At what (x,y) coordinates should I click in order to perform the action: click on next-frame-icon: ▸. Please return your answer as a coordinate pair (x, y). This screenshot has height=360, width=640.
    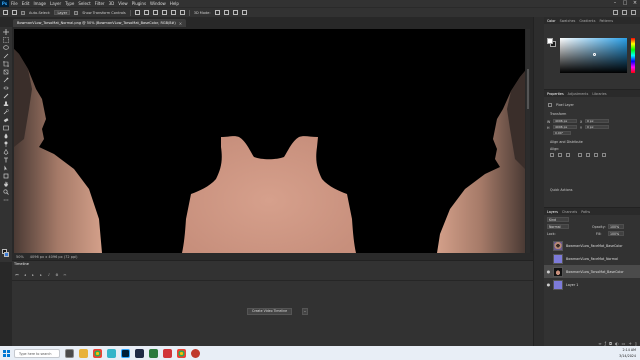
    Looking at the image, I should click on (41, 275).